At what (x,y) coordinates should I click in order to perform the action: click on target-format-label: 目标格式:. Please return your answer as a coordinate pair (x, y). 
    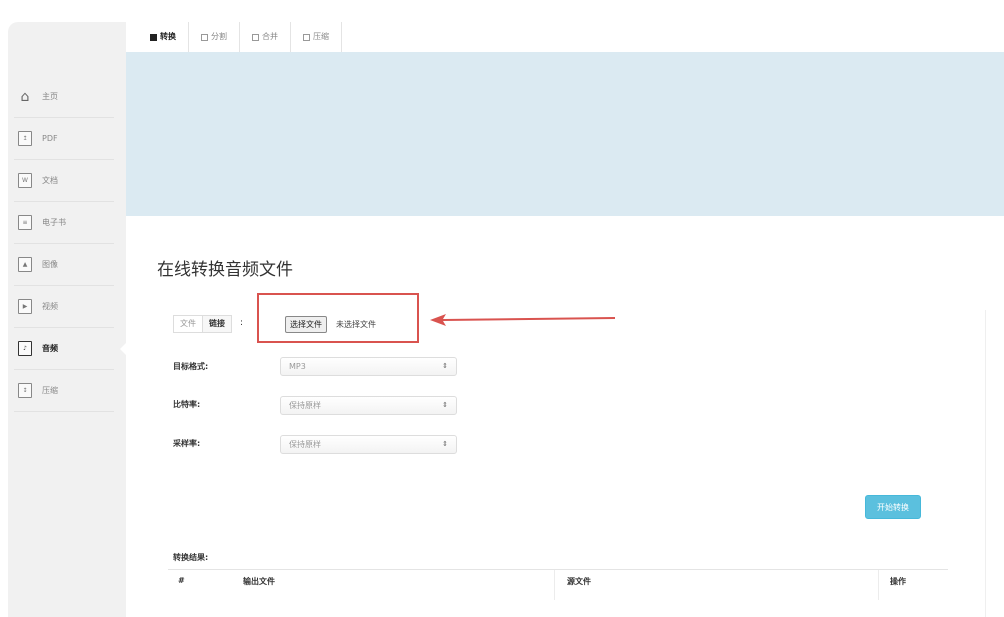
    Looking at the image, I should click on (191, 366).